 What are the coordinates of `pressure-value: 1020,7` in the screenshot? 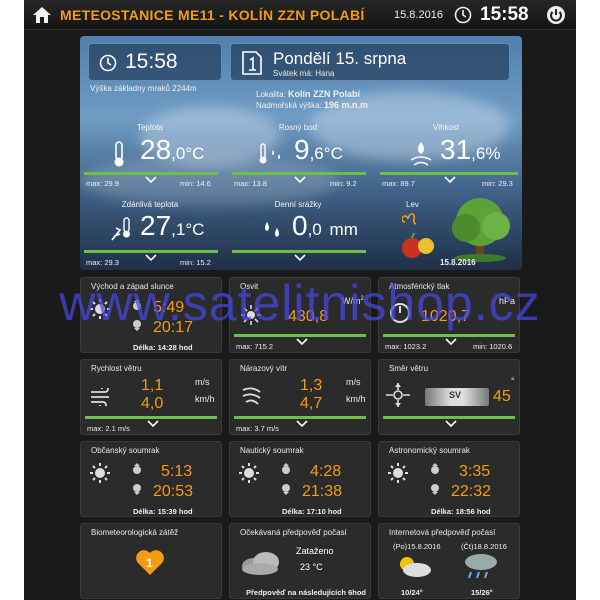 It's located at (445, 316).